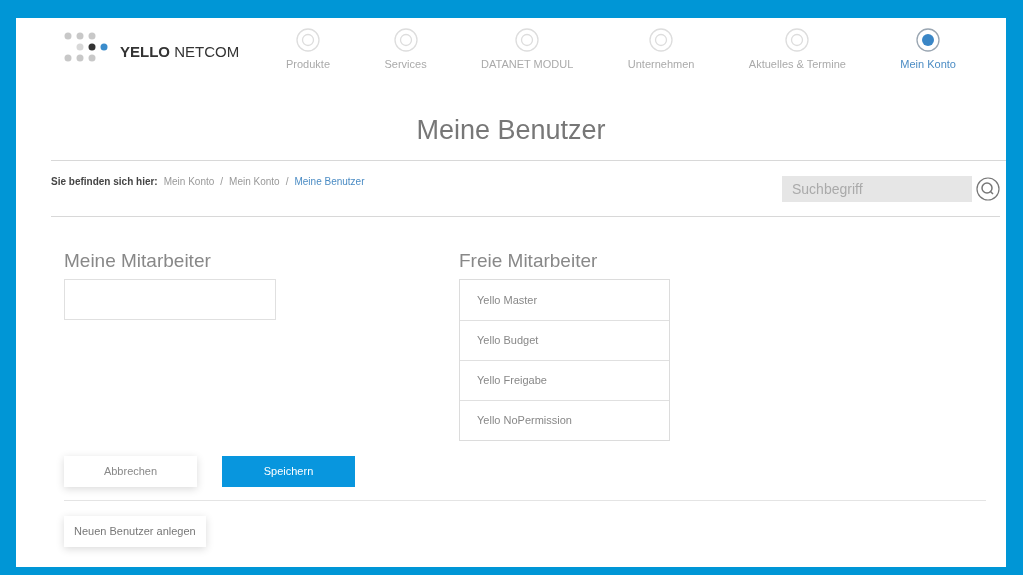  What do you see at coordinates (564, 380) in the screenshot?
I see `staff-list-item: Yello Freigabe` at bounding box center [564, 380].